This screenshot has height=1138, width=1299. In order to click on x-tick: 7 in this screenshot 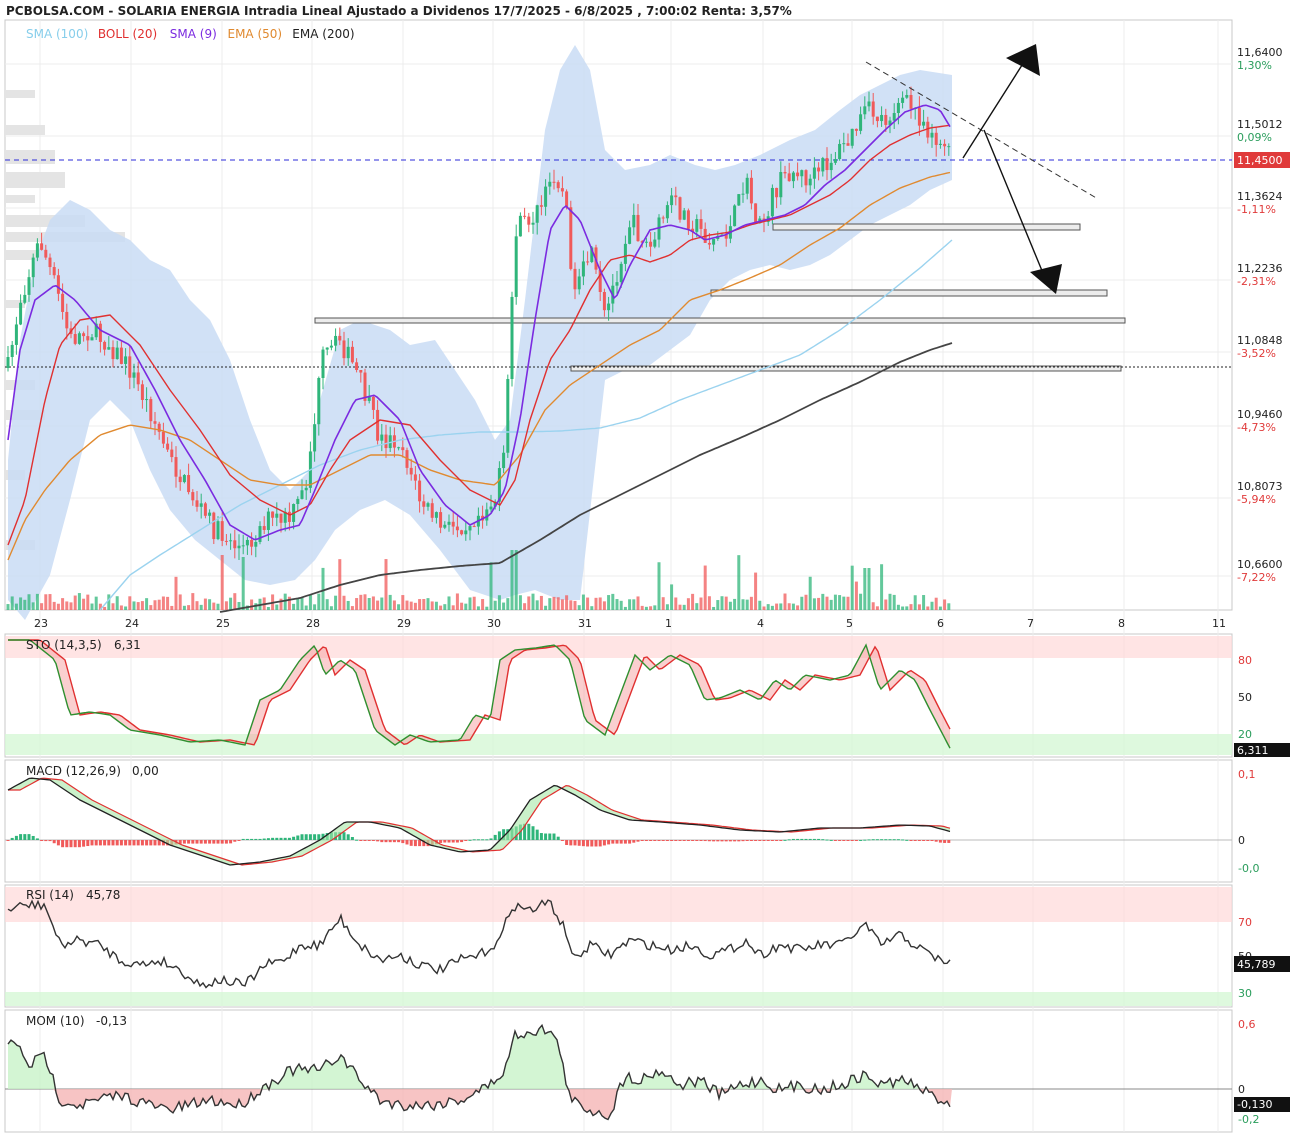, I will do `click(1030, 623)`.